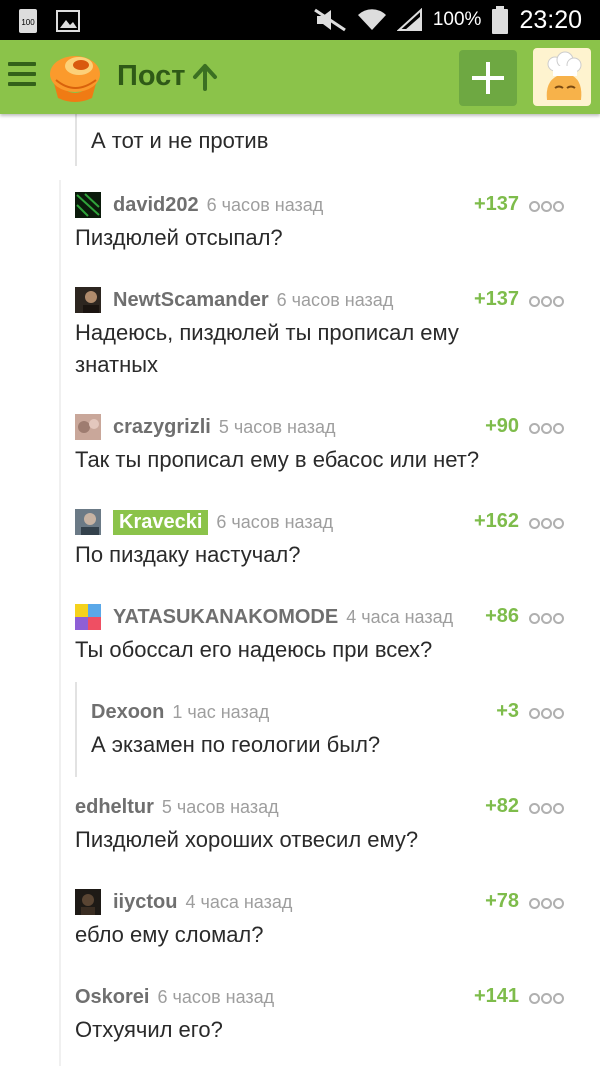 The image size is (600, 1066). What do you see at coordinates (502, 426) in the screenshot?
I see `comment-rating: +90` at bounding box center [502, 426].